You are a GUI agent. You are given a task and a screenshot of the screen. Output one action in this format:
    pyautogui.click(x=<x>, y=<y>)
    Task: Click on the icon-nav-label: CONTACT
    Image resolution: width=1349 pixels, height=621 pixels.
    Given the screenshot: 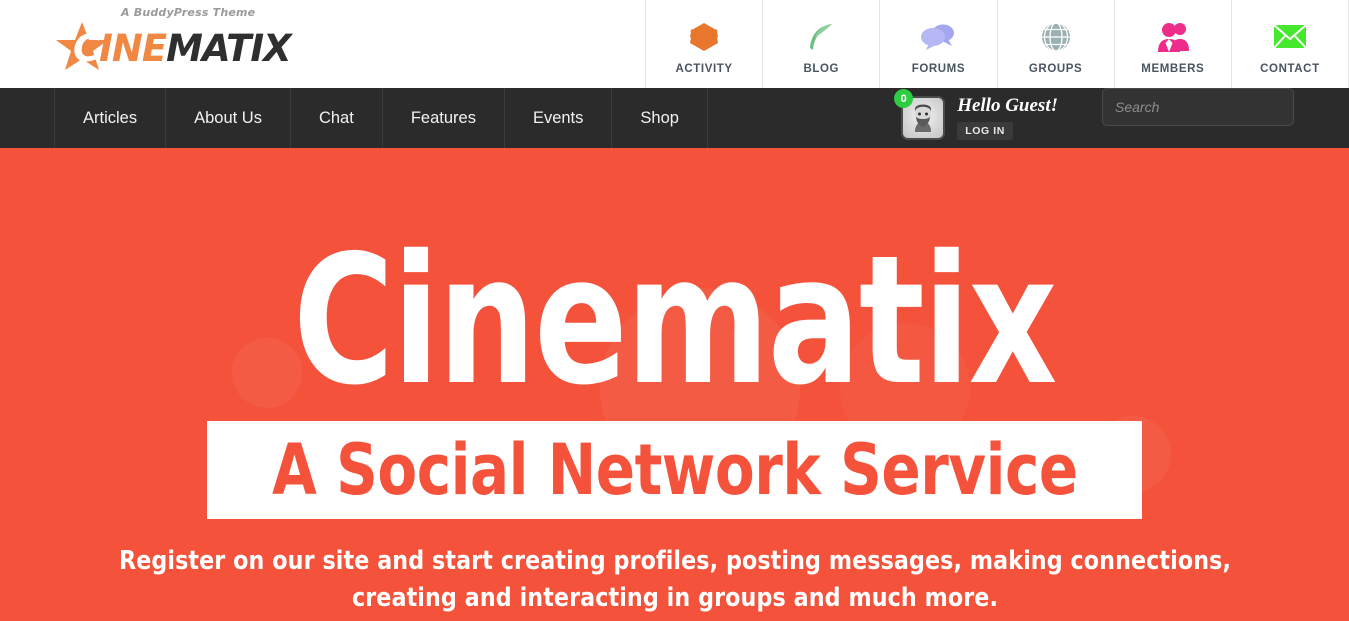 What is the action you would take?
    pyautogui.click(x=1290, y=68)
    